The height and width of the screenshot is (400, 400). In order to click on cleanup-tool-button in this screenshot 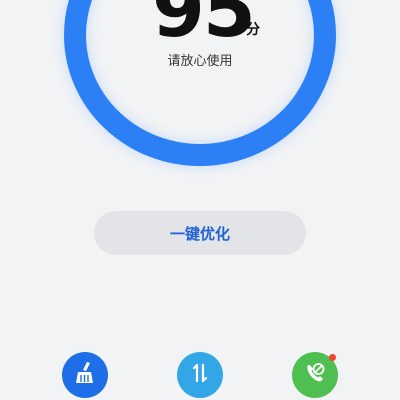, I will do `click(85, 375)`.